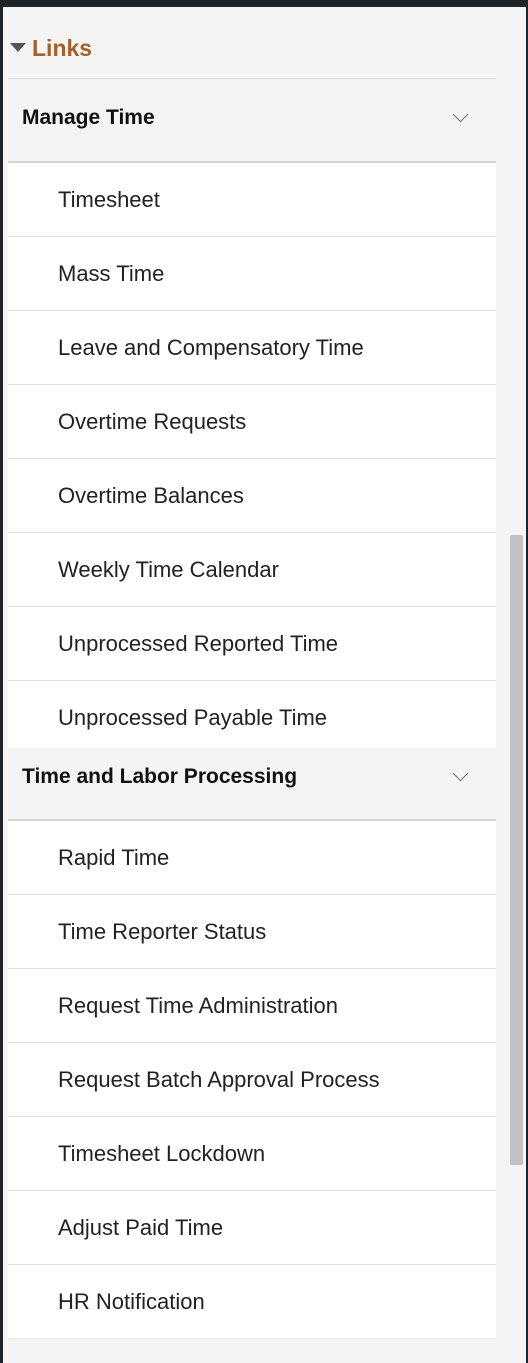 This screenshot has width=528, height=1363. Describe the element at coordinates (160, 776) in the screenshot. I see `section-title: Time and Labor Processing` at that location.